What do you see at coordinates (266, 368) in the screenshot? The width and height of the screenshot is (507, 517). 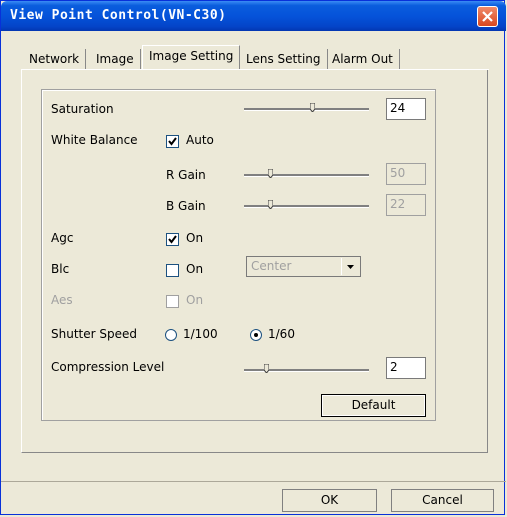 I see `compression-slider-thumb` at bounding box center [266, 368].